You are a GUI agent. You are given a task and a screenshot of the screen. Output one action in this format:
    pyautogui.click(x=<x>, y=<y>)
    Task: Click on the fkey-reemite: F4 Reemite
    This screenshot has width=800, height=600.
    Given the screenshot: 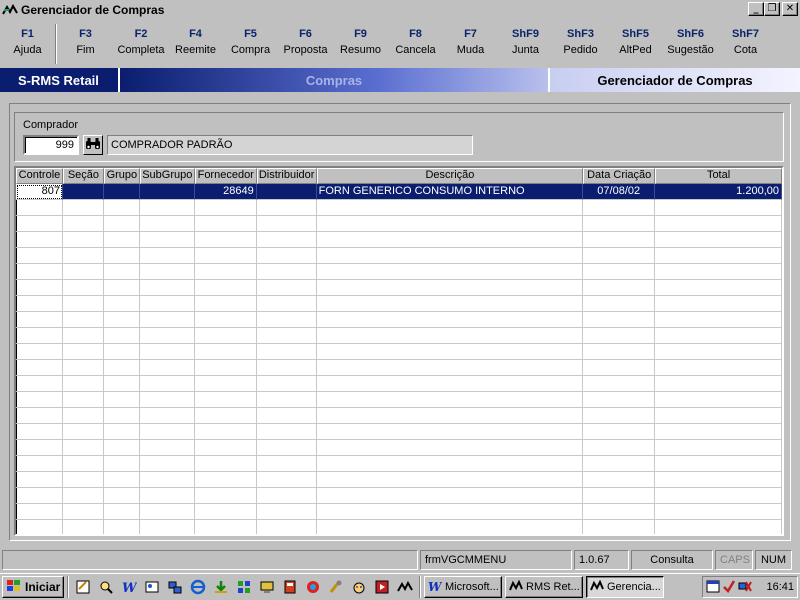 What is the action you would take?
    pyautogui.click(x=195, y=44)
    